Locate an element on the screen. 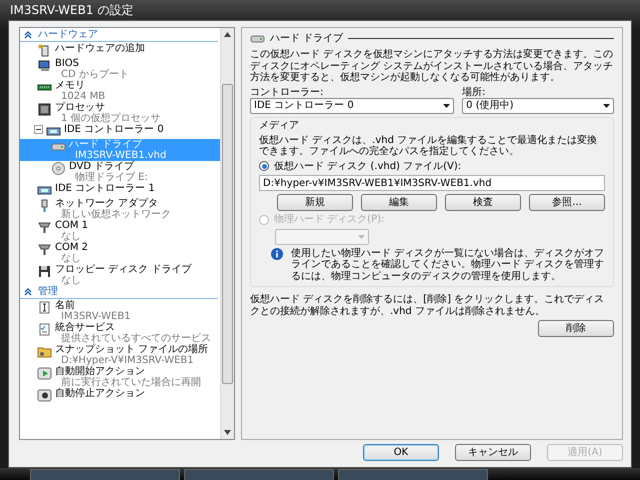 Image resolution: width=640 pixels, height=480 pixels. stop-icon is located at coordinates (44, 395).